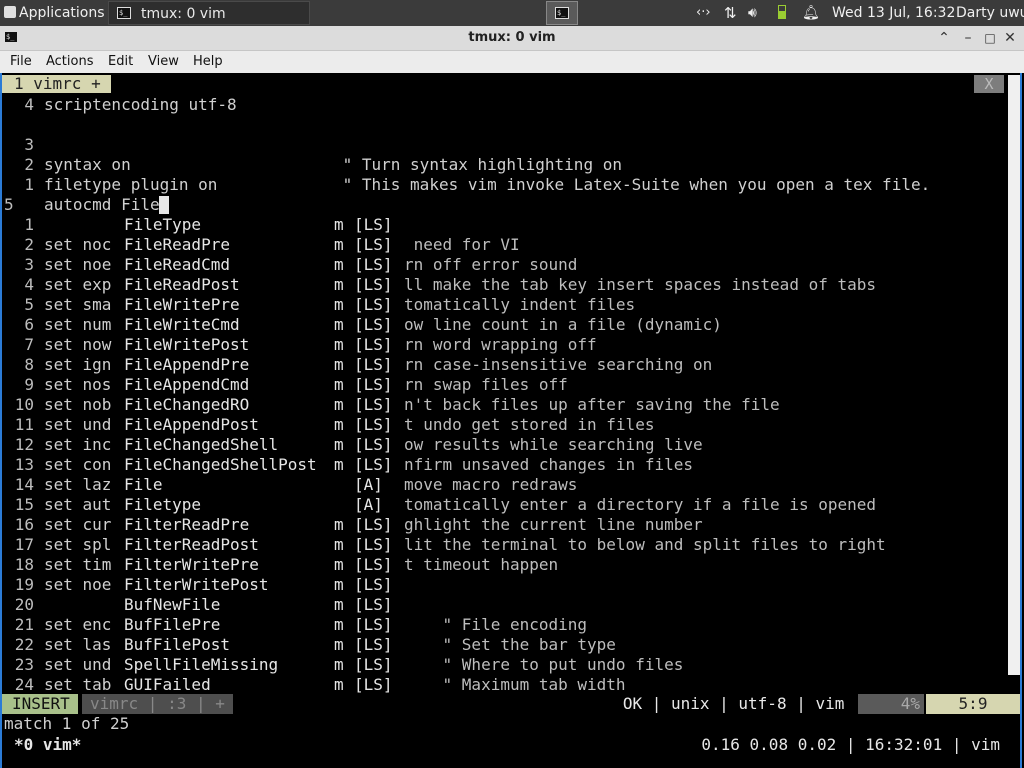  I want to click on minimize-button: –, so click(968, 38).